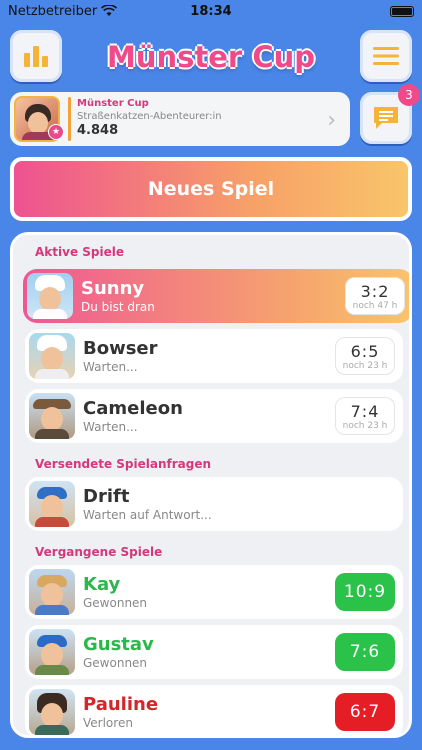 This screenshot has height=750, width=422. I want to click on game-status: Du bist dran, so click(118, 306).